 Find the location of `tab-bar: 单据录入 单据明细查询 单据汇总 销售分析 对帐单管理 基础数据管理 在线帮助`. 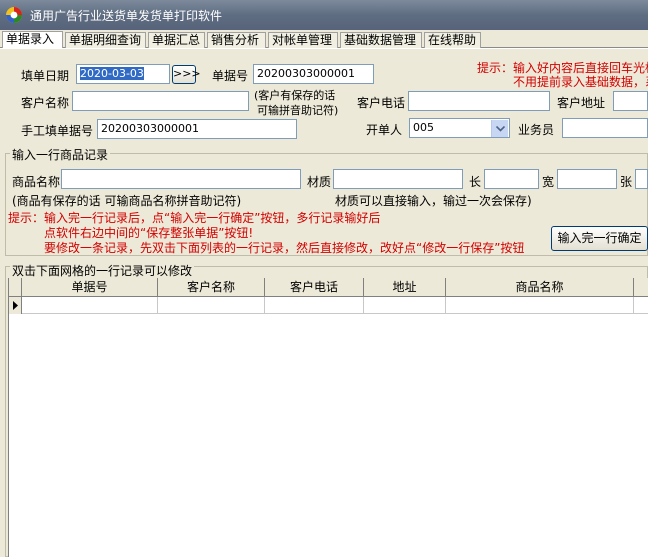

tab-bar: 单据录入 单据明细查询 单据汇总 销售分析 对帐单管理 基础数据管理 在线帮助 is located at coordinates (324, 39).